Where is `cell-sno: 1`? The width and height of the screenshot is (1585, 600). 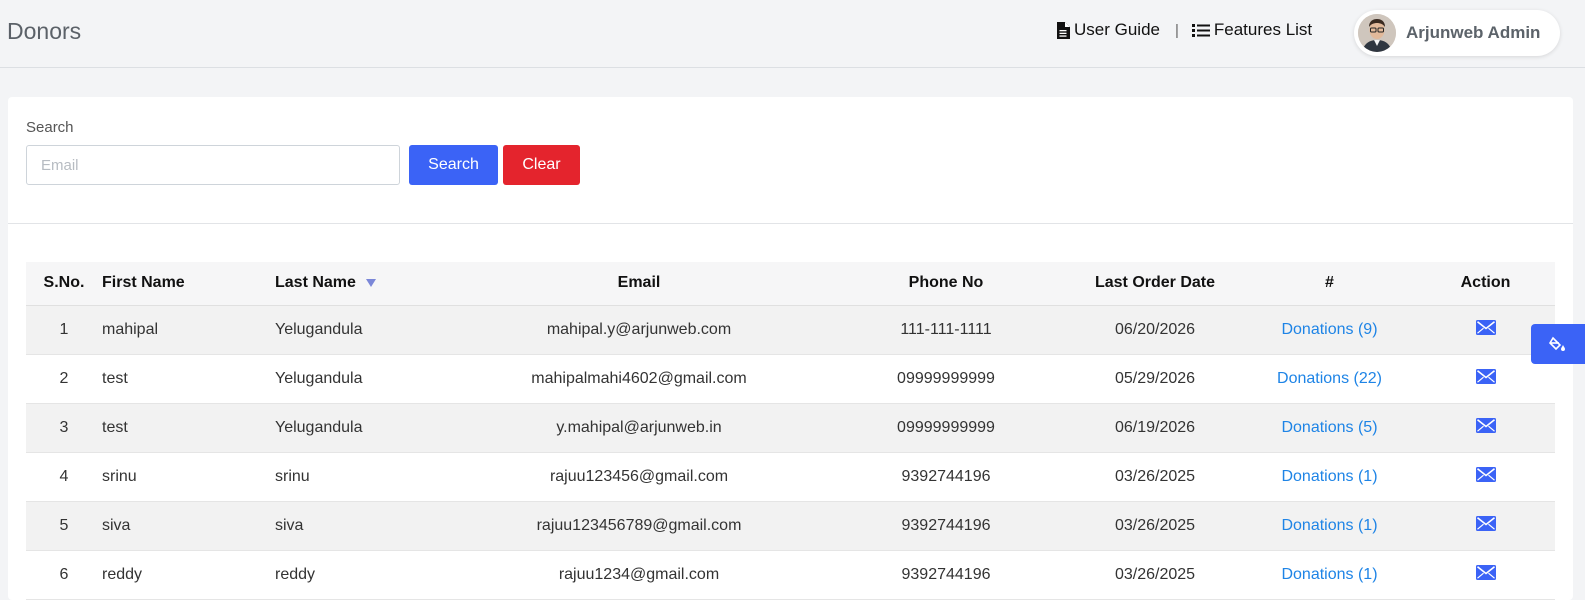
cell-sno: 1 is located at coordinates (64, 330).